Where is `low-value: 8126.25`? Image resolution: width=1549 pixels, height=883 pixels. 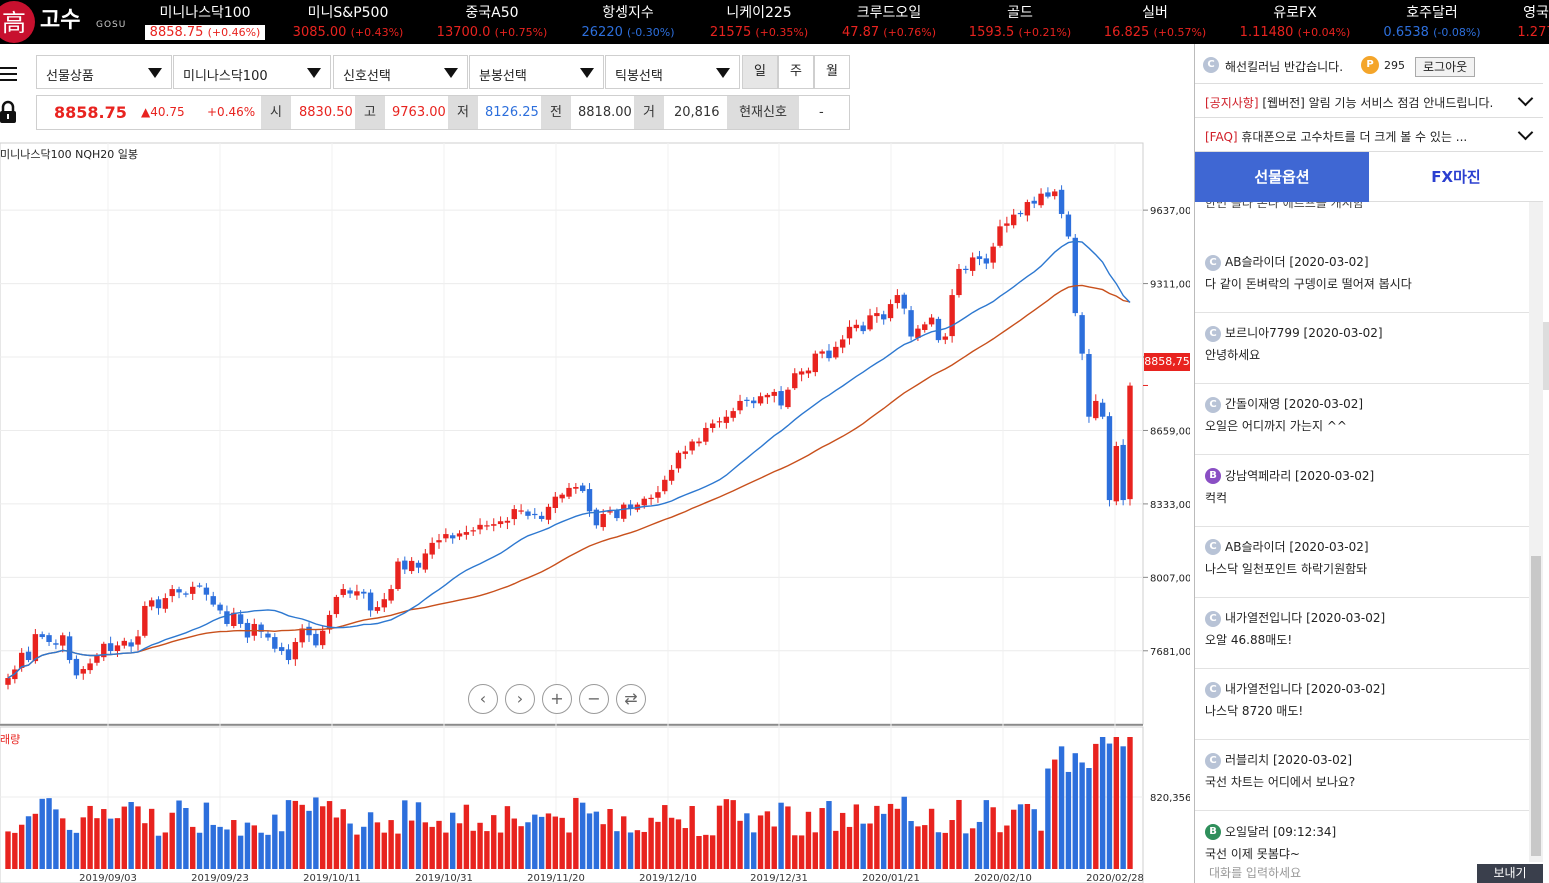
low-value: 8126.25 is located at coordinates (512, 112).